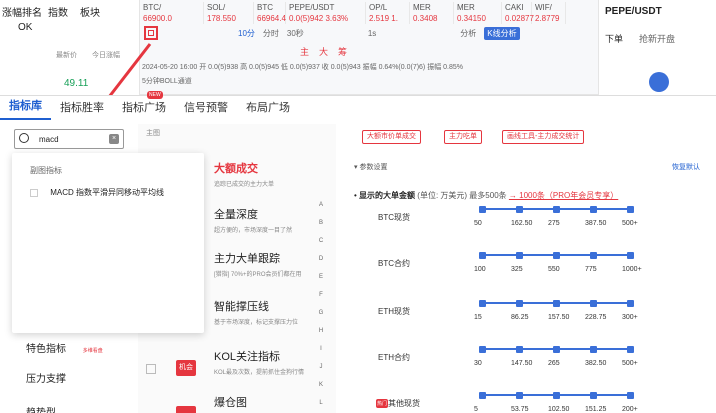 Image resolution: width=716 pixels, height=413 pixels. Describe the element at coordinates (114, 139) in the screenshot. I see `clear-icon: ×` at that location.